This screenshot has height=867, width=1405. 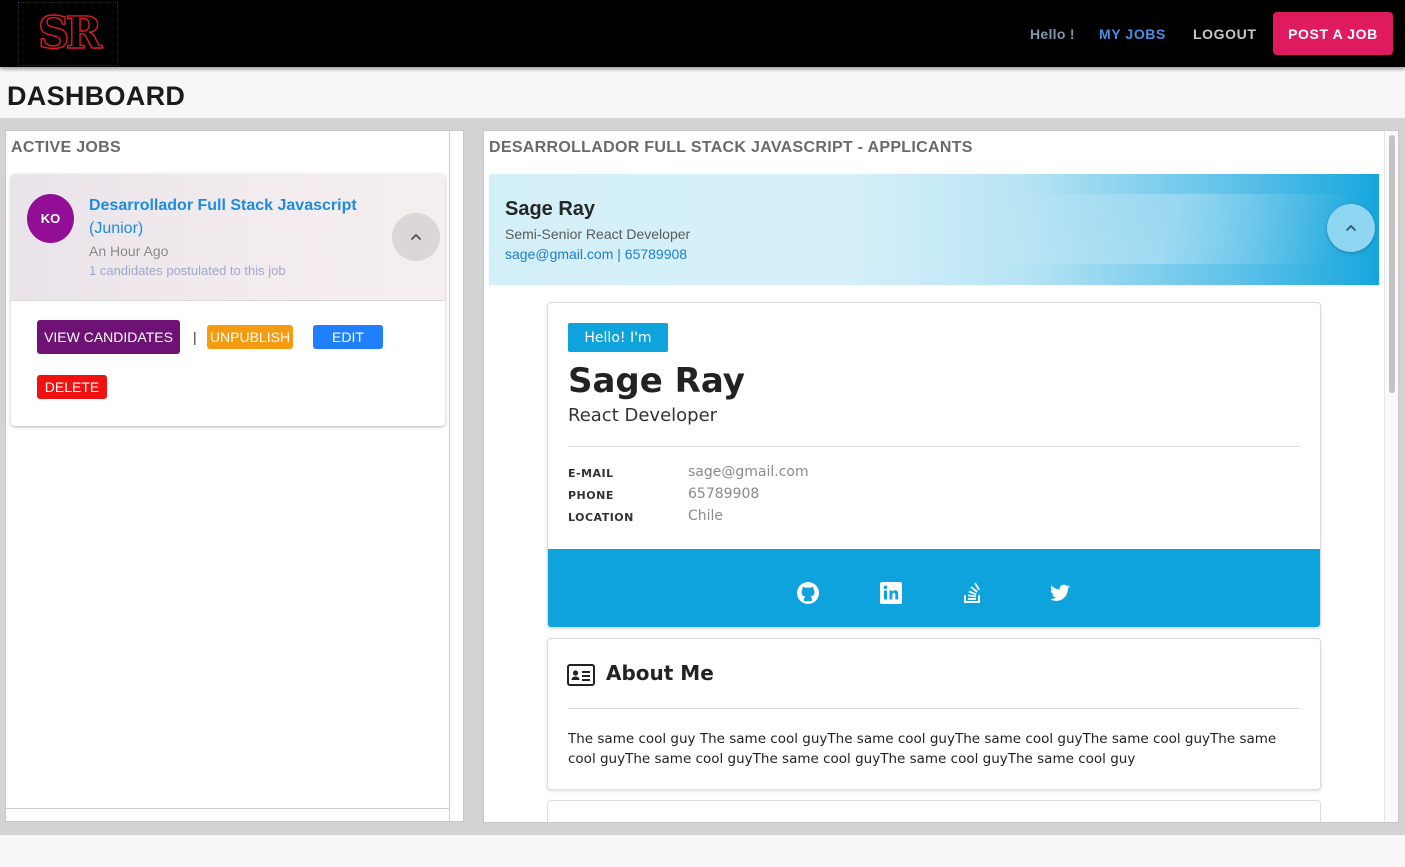 I want to click on applicant-name: Sage Ray, so click(x=550, y=209).